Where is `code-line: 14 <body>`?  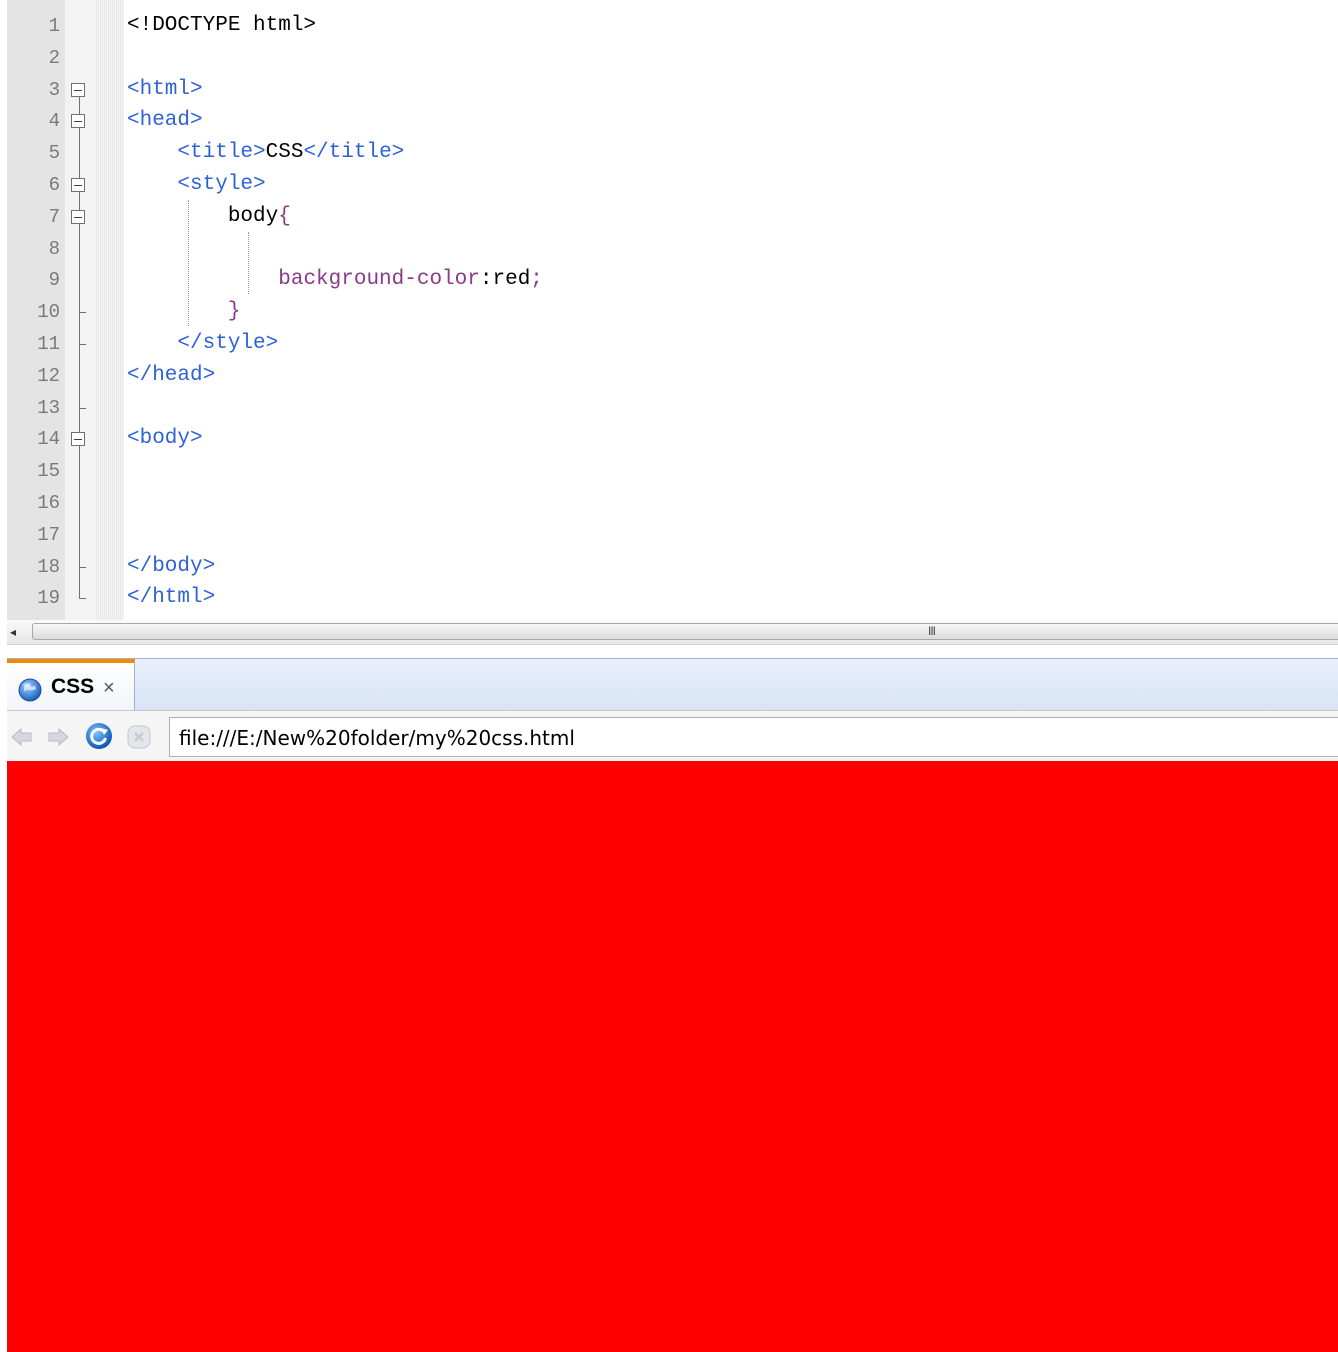 code-line: 14 <body> is located at coordinates (669, 439).